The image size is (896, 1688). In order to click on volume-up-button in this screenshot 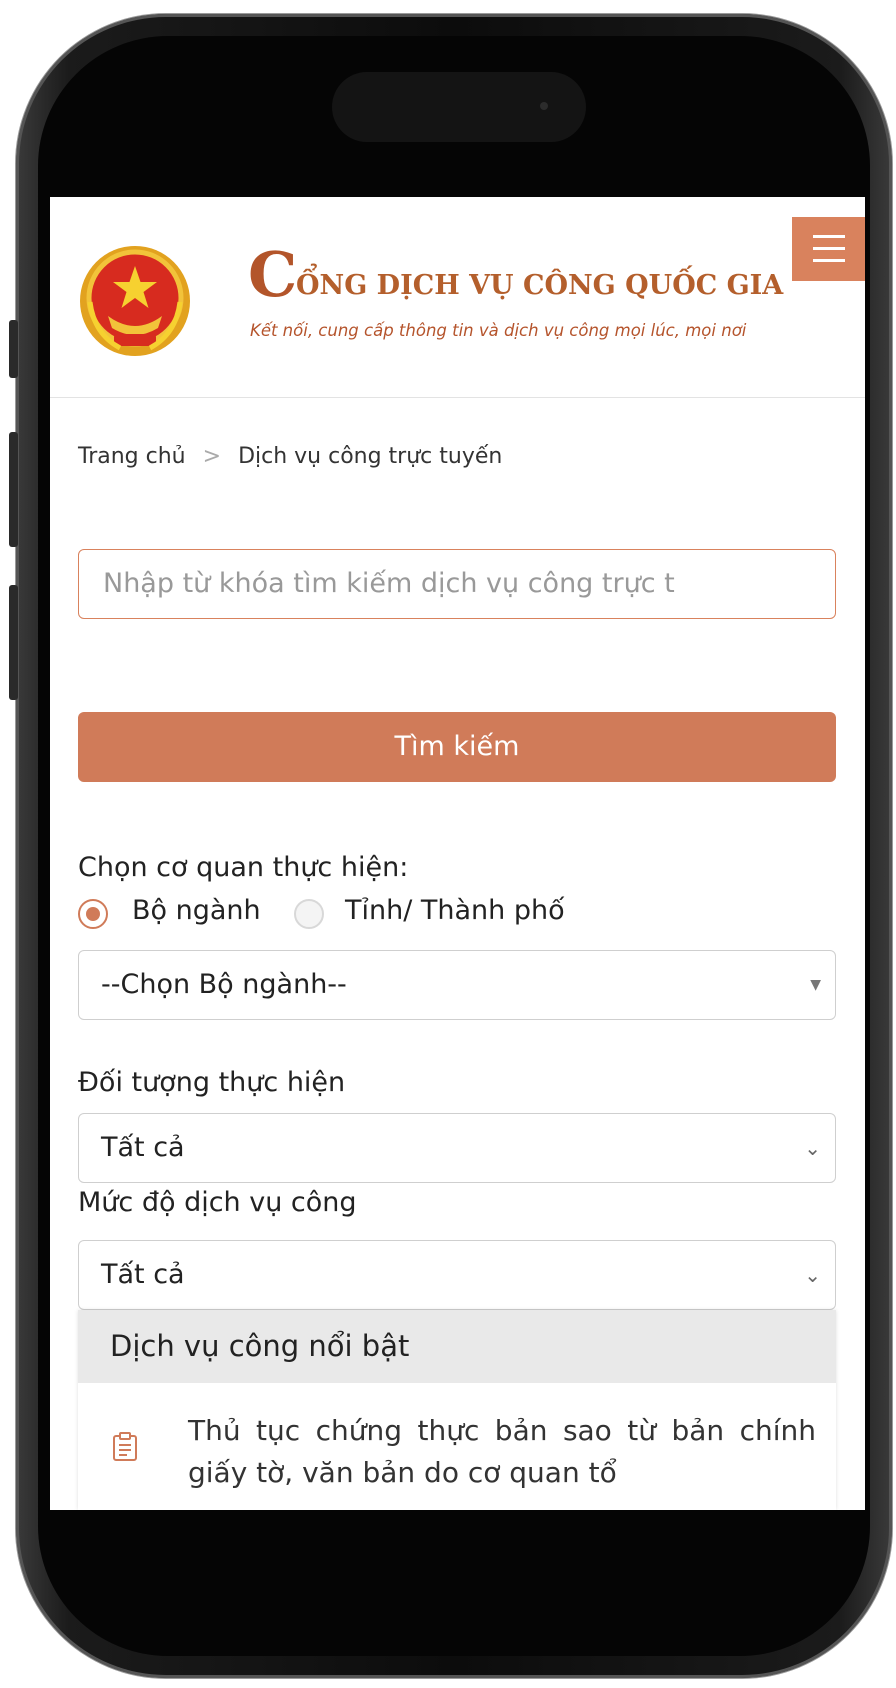, I will do `click(13, 489)`.